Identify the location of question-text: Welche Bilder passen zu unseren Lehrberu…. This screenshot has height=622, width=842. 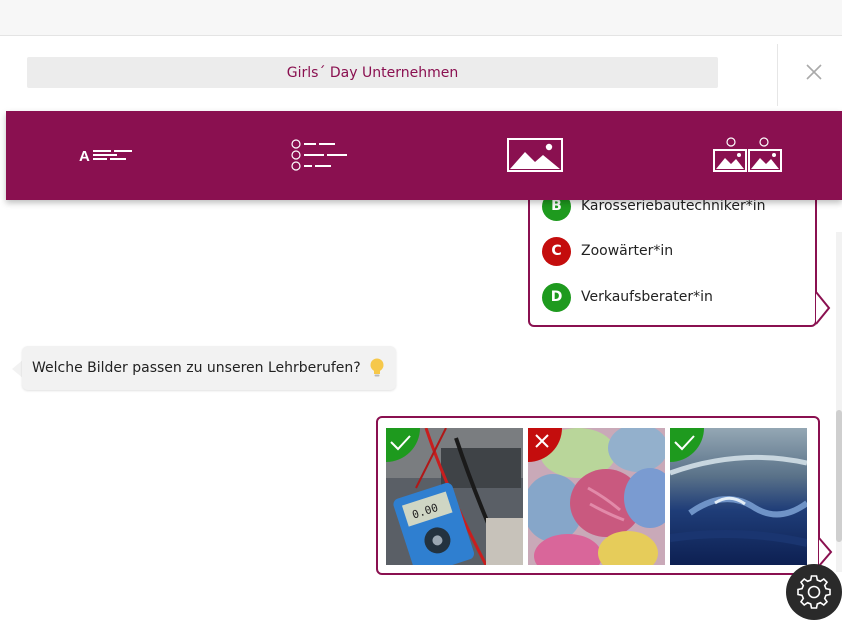
(196, 368).